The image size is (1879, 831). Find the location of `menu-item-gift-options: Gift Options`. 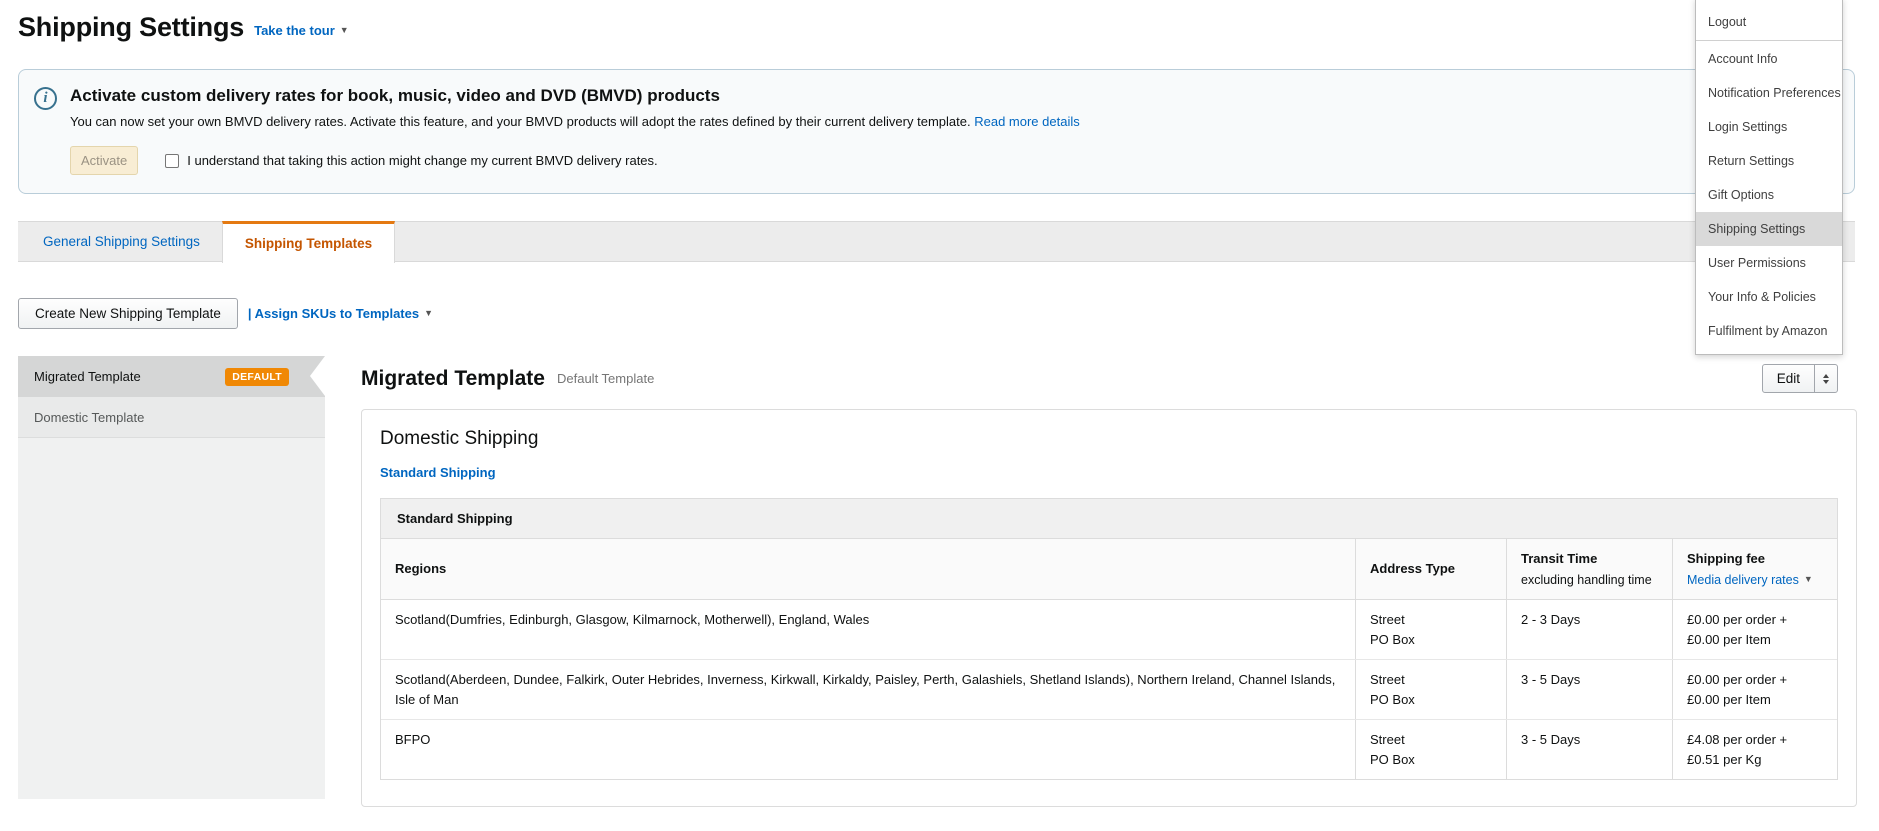

menu-item-gift-options: Gift Options is located at coordinates (1769, 195).